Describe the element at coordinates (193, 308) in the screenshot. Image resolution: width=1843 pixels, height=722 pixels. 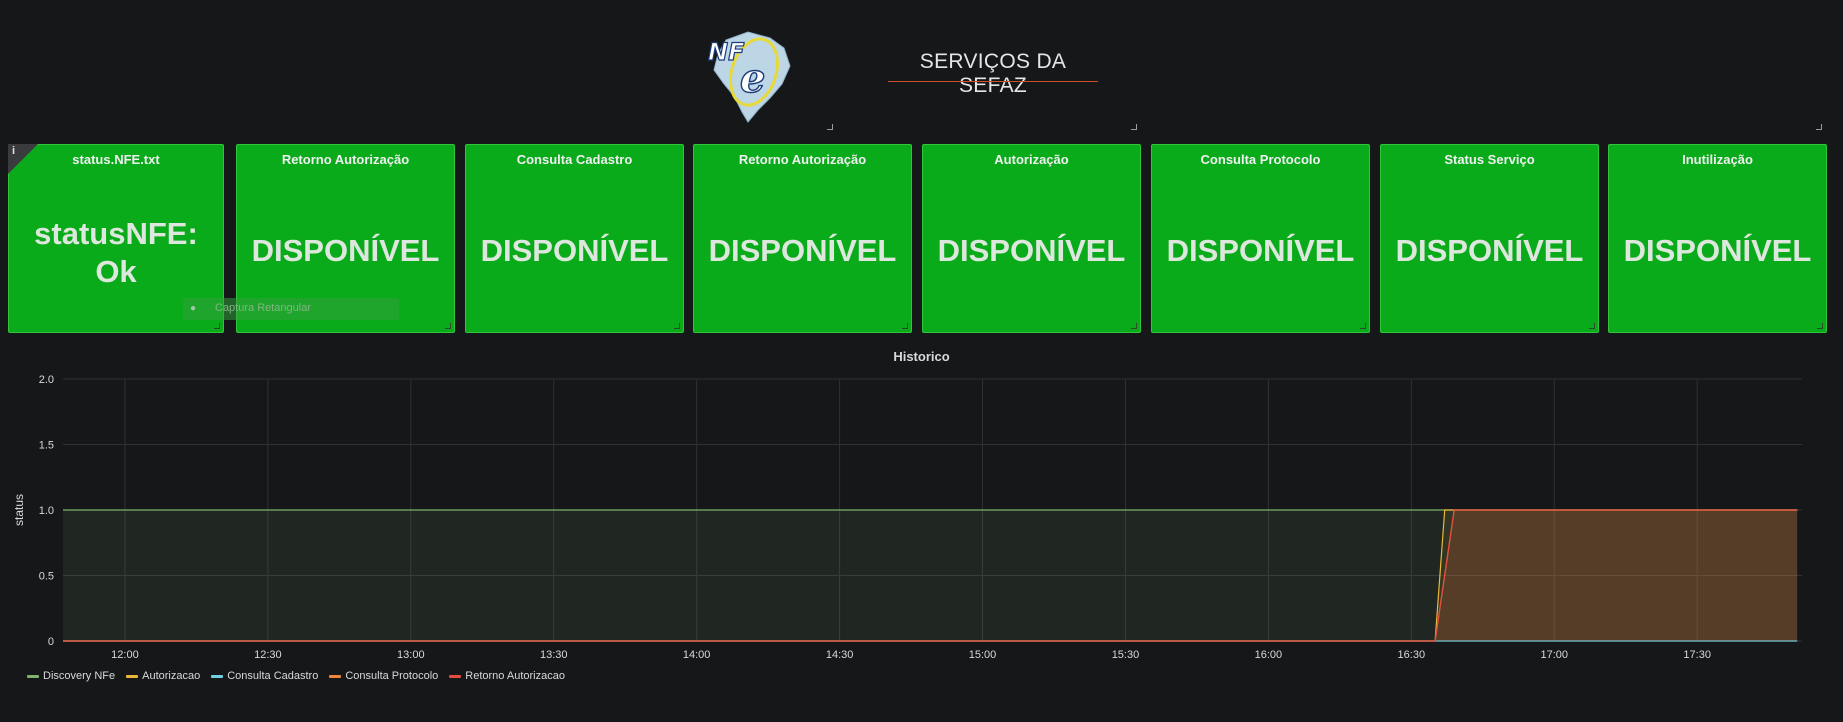
I see `capture-icon: ●` at that location.